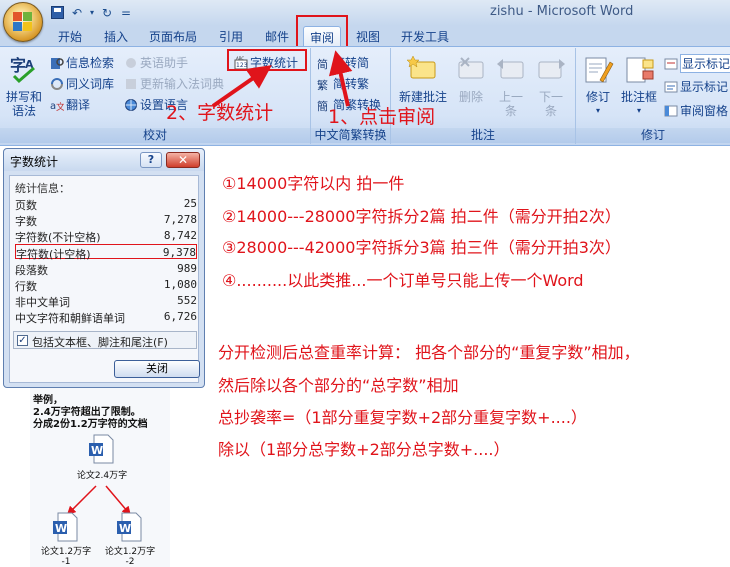 Image resolution: width=730 pixels, height=567 pixels. Describe the element at coordinates (173, 36) in the screenshot. I see `tab-page-layout: 页面布局` at that location.